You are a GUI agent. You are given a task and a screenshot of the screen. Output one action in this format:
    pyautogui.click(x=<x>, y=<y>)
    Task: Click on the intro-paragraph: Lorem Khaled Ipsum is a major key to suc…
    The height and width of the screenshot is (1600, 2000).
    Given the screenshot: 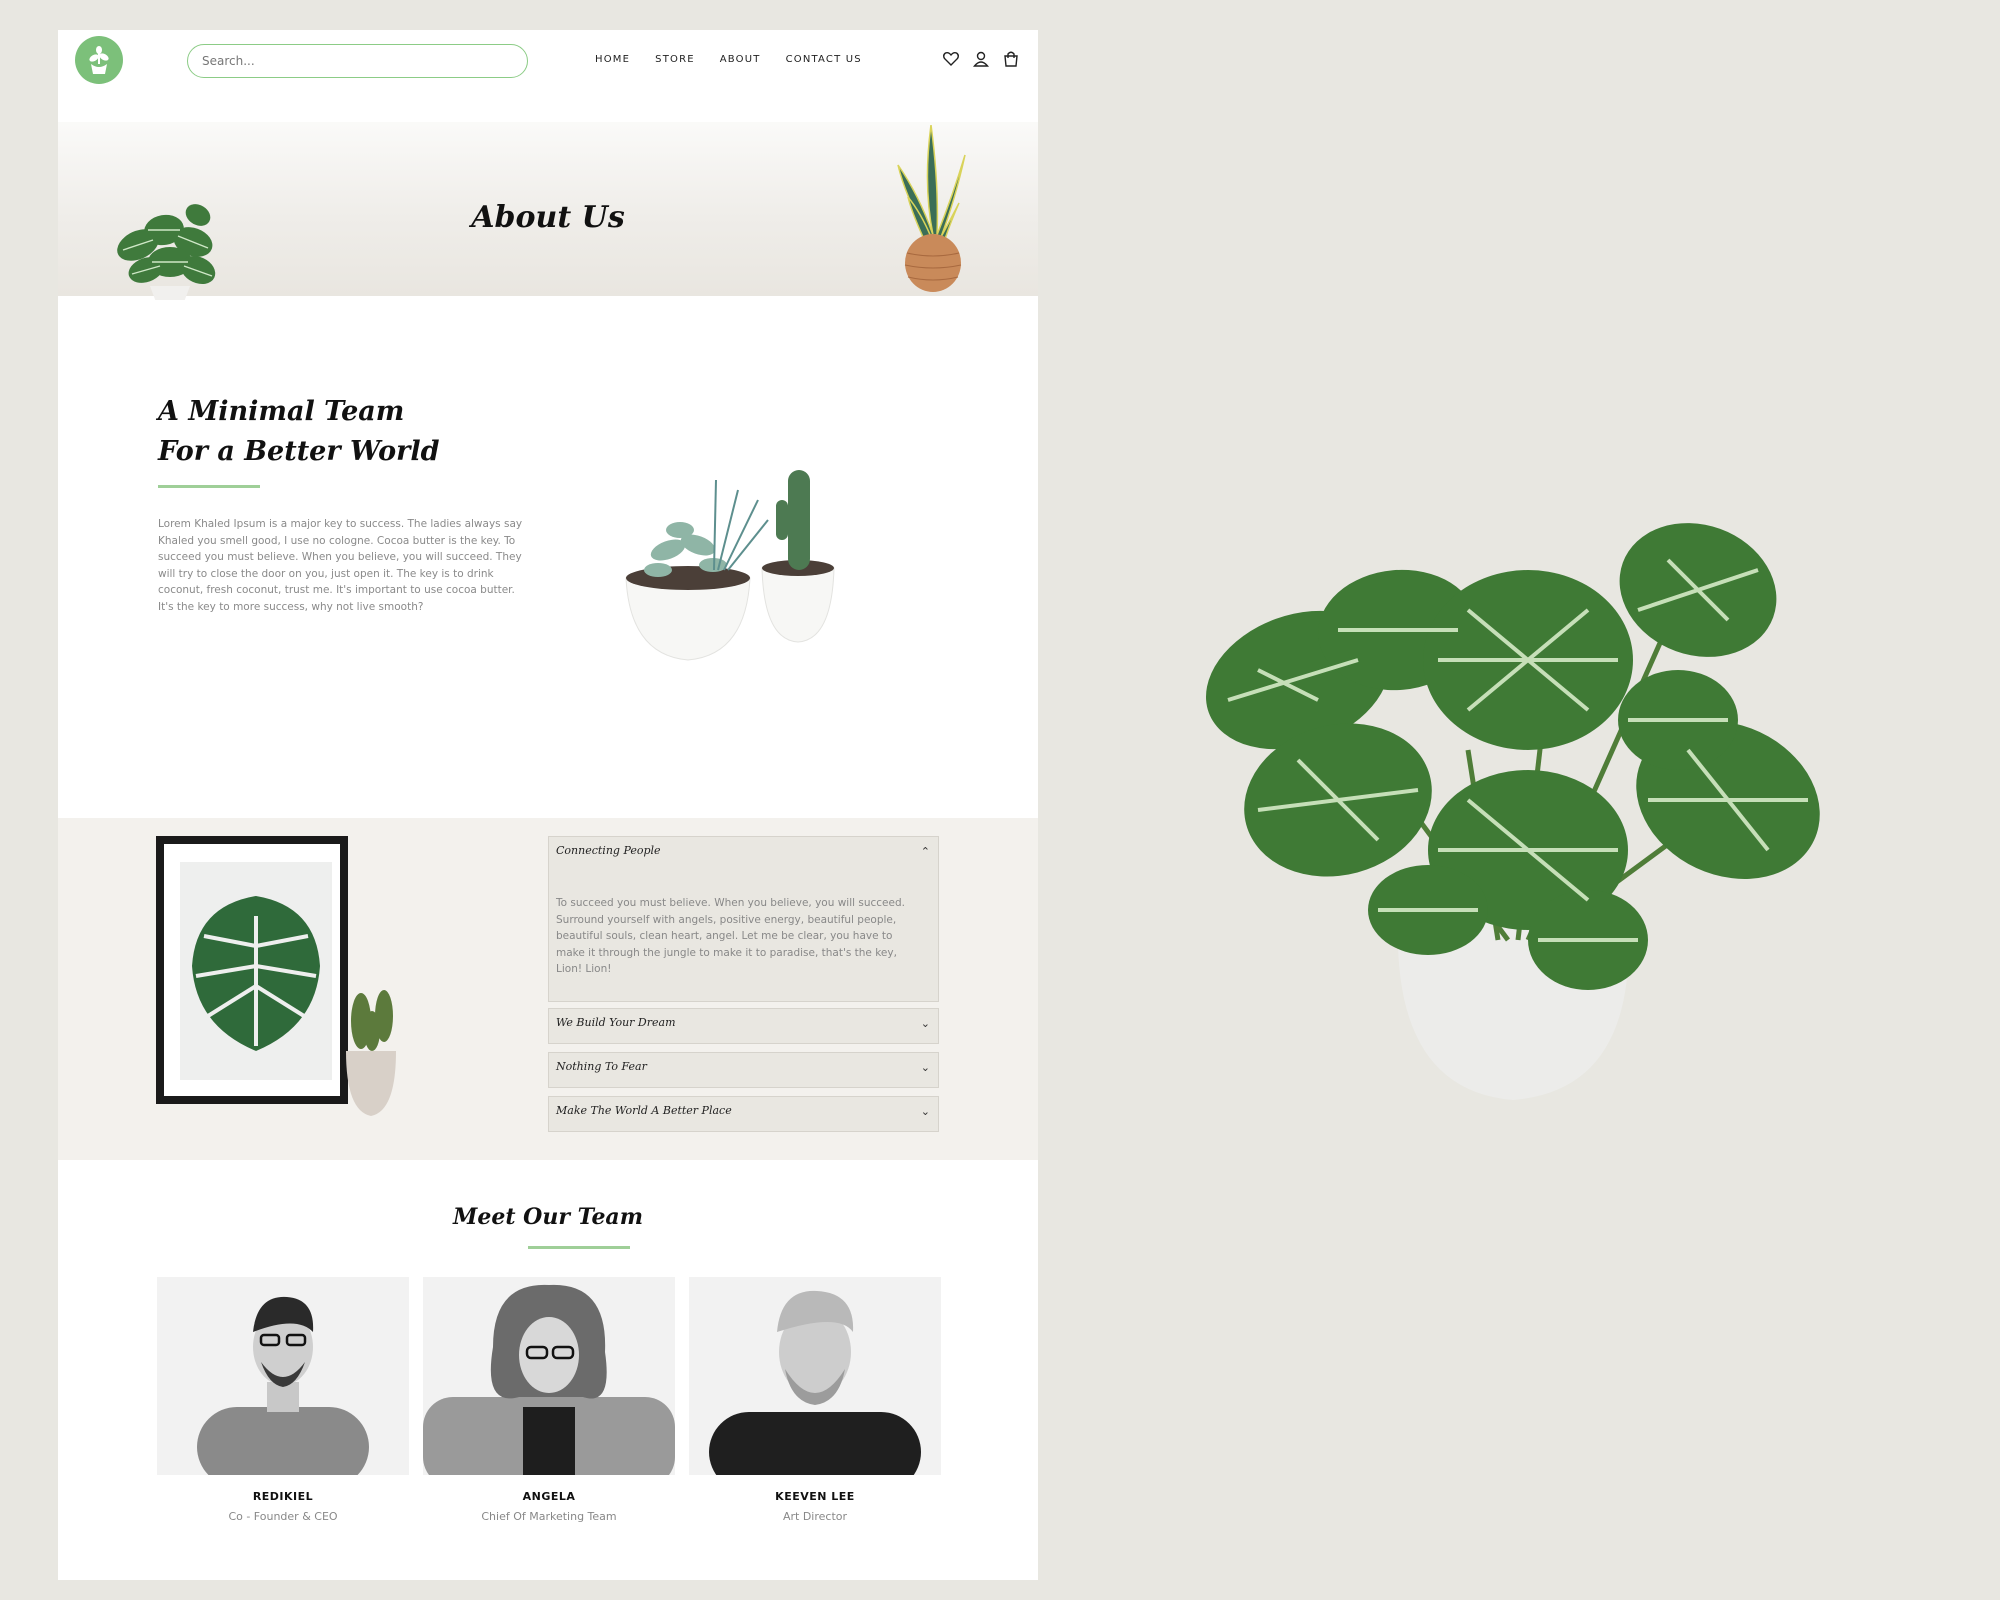 What is the action you would take?
    pyautogui.click(x=340, y=565)
    